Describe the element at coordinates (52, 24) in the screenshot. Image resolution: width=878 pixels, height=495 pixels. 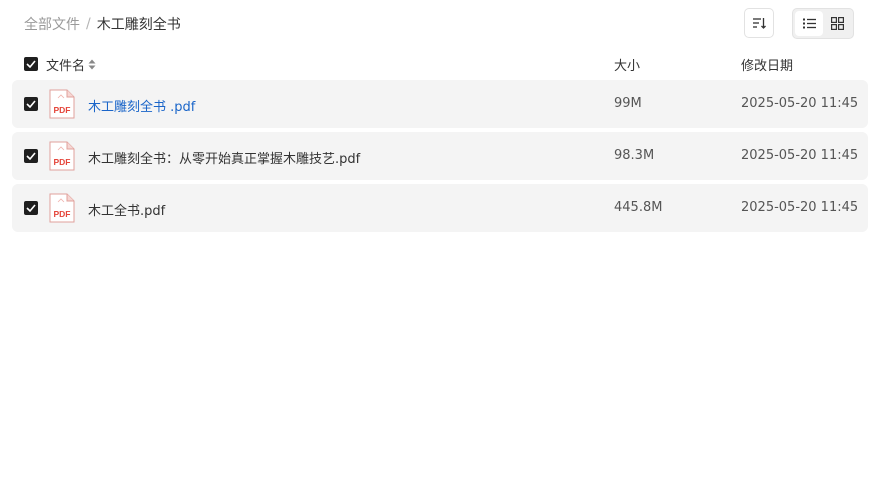
I see `breadcrumb-root-link: 全部文件` at that location.